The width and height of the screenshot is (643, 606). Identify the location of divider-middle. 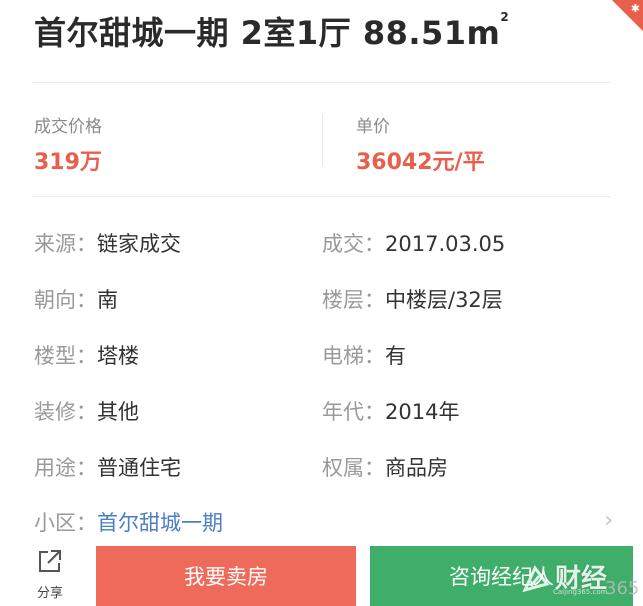
(321, 196).